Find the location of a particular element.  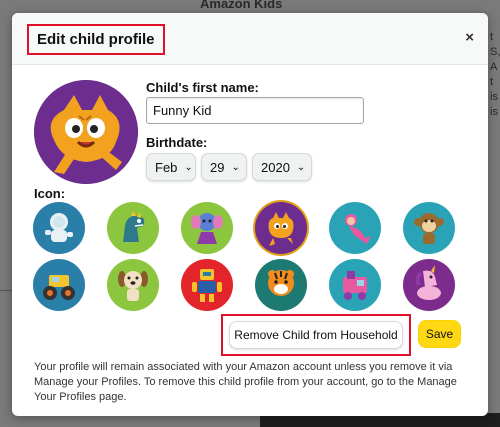

puppy-icon is located at coordinates (133, 286).